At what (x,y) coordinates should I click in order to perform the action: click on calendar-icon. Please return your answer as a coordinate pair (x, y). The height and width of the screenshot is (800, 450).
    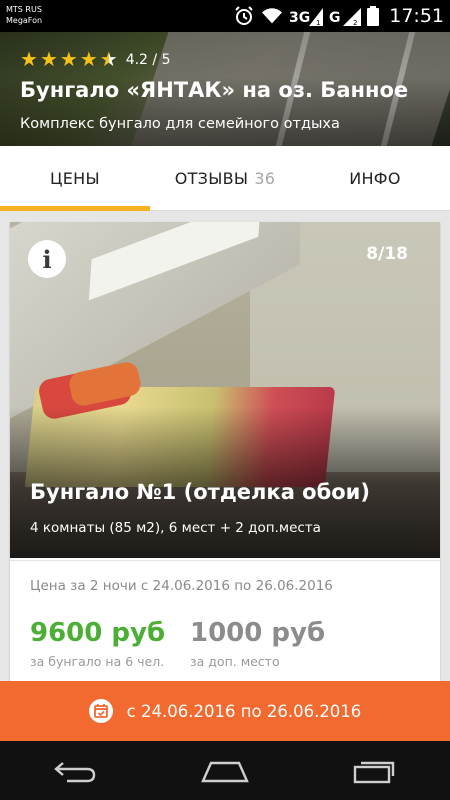
    Looking at the image, I should click on (100, 711).